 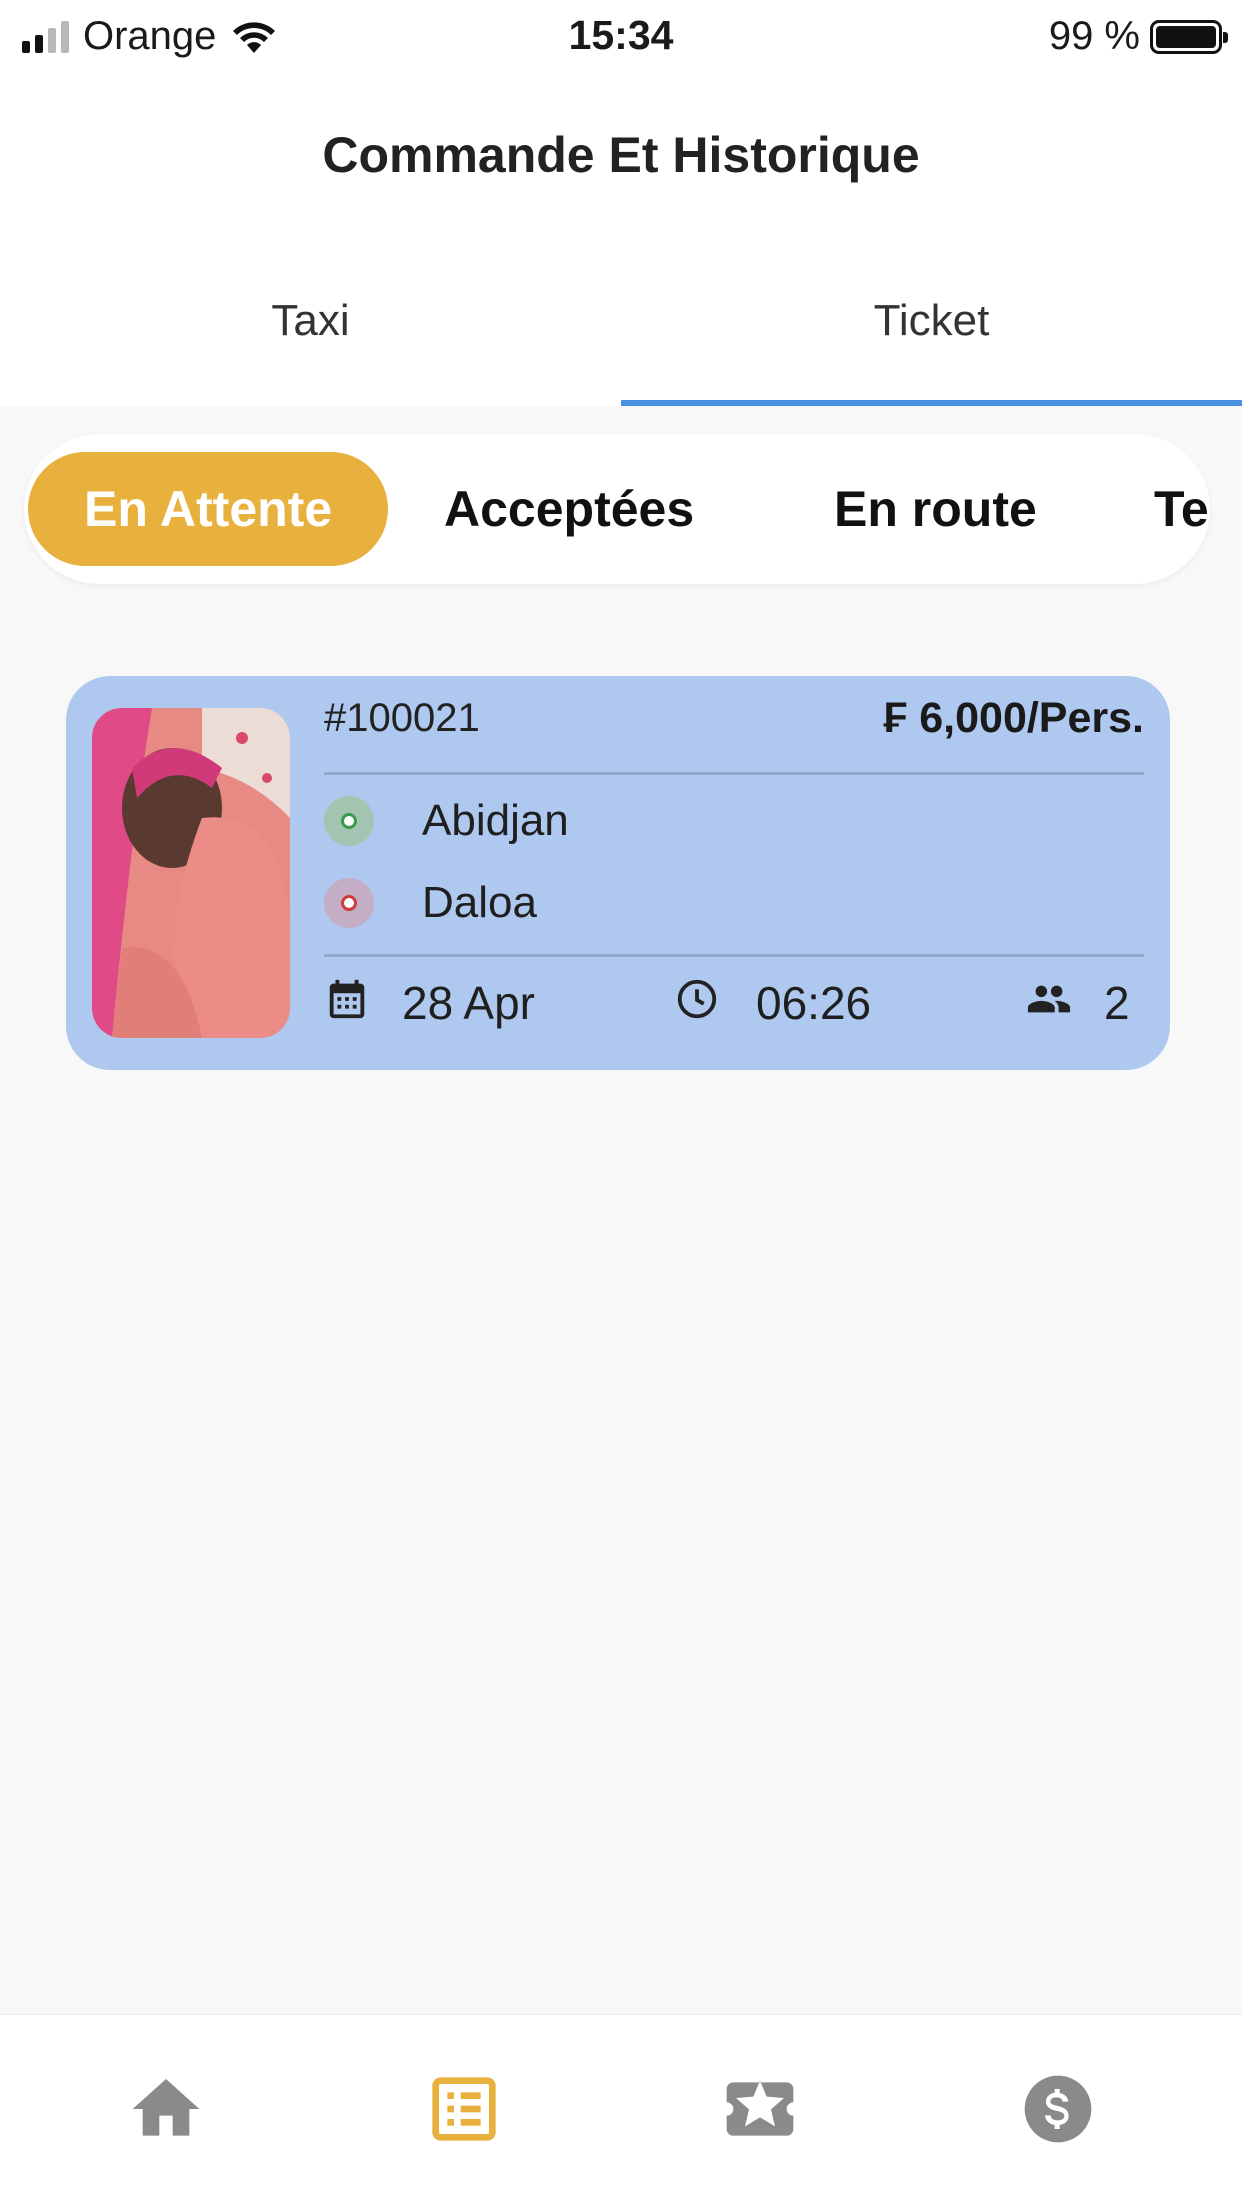 I want to click on origin-dot-icon, so click(x=349, y=821).